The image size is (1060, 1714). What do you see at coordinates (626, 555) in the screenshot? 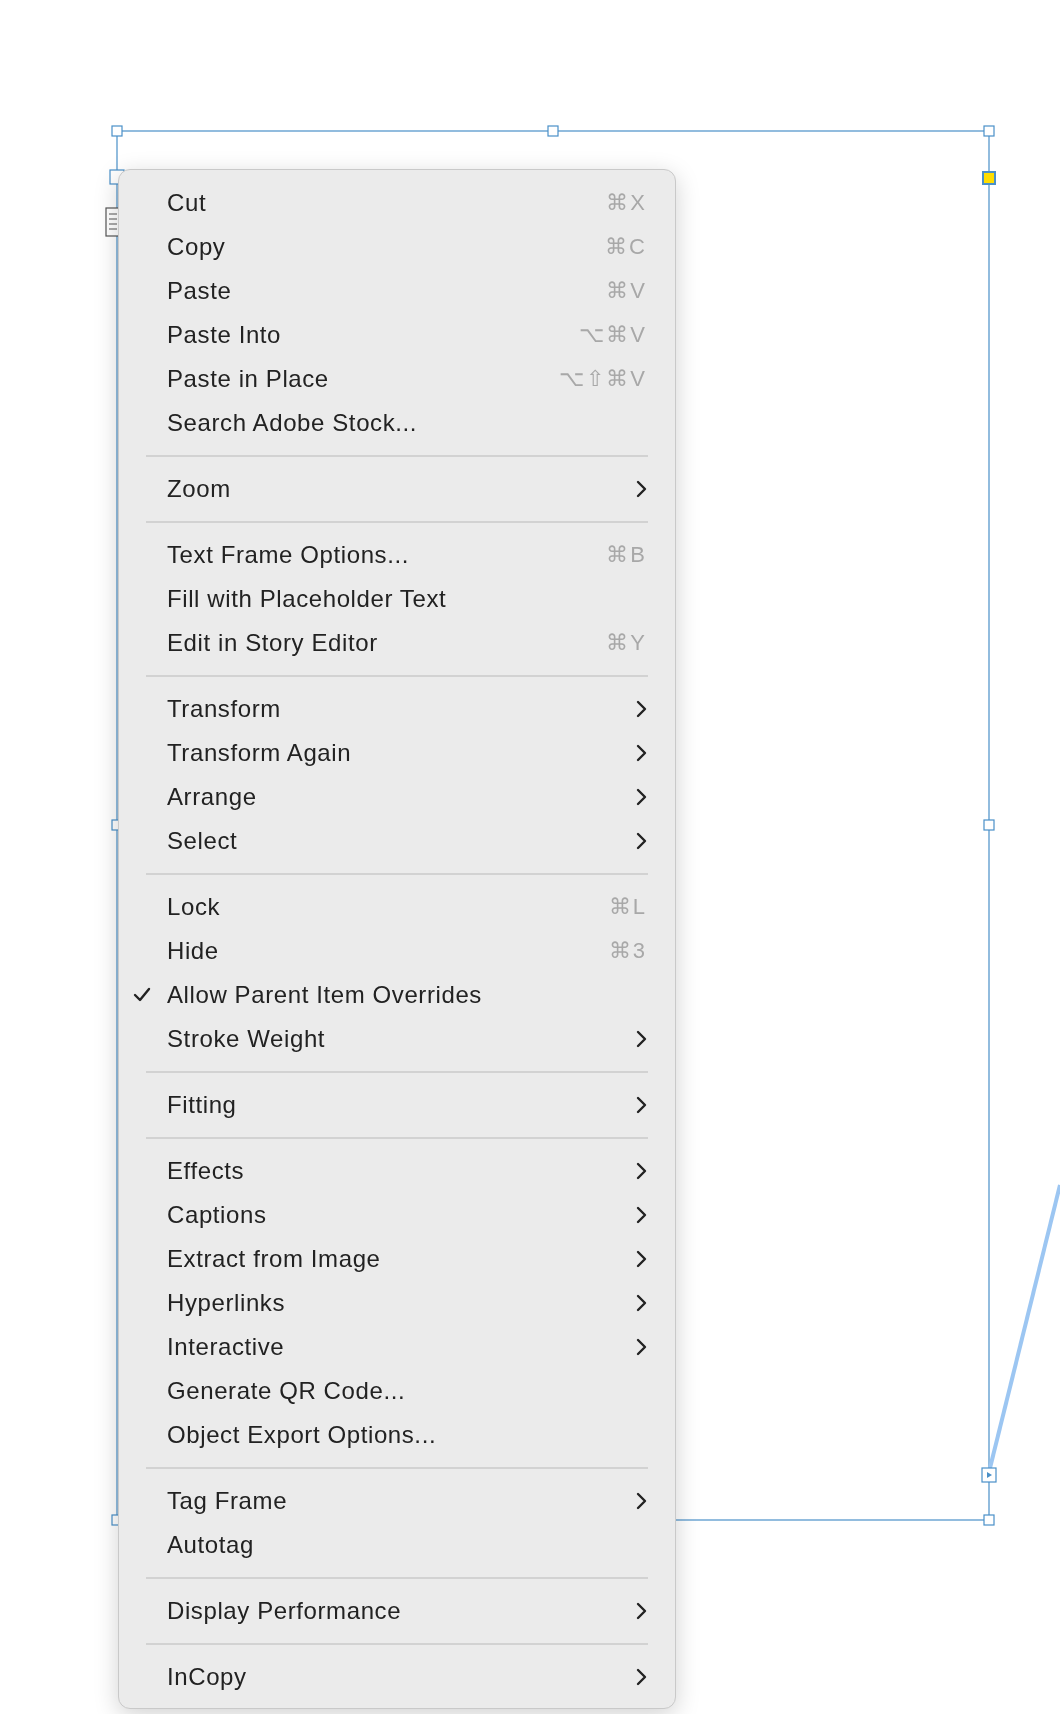
I see `keyboard-shortcut: ⌘B` at bounding box center [626, 555].